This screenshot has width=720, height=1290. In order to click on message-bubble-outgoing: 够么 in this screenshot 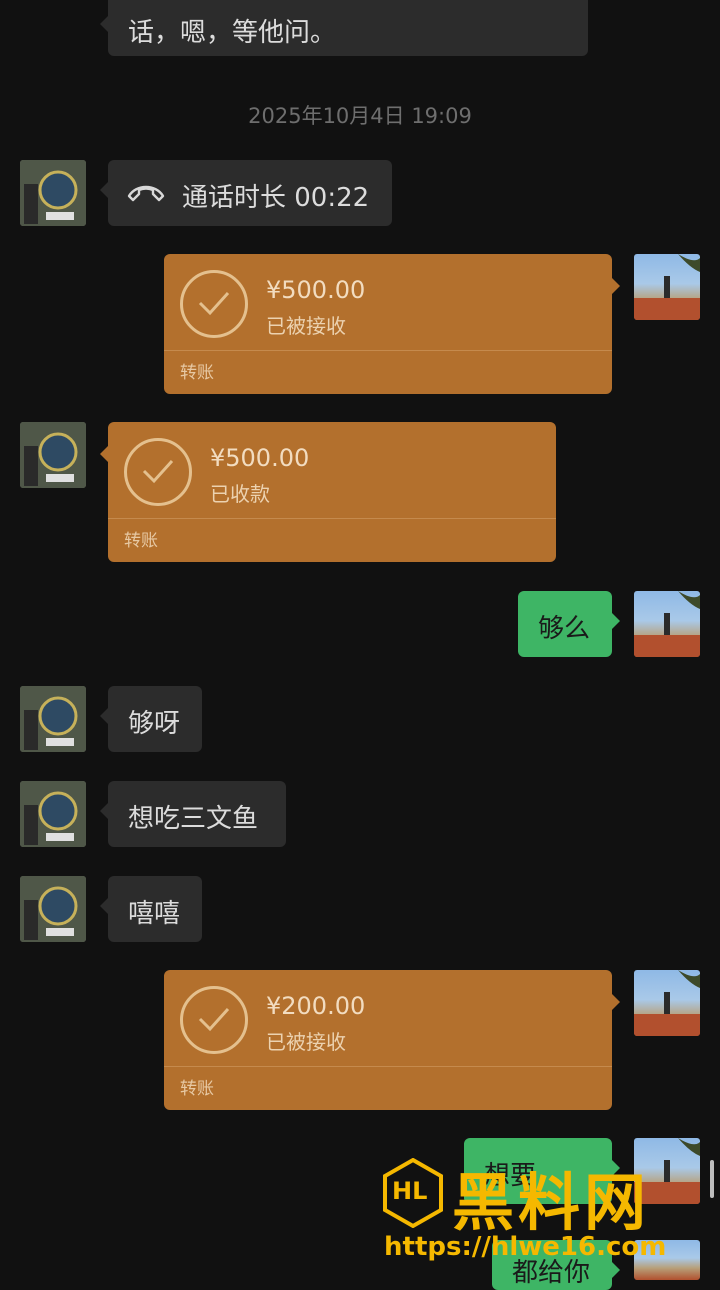, I will do `click(569, 624)`.